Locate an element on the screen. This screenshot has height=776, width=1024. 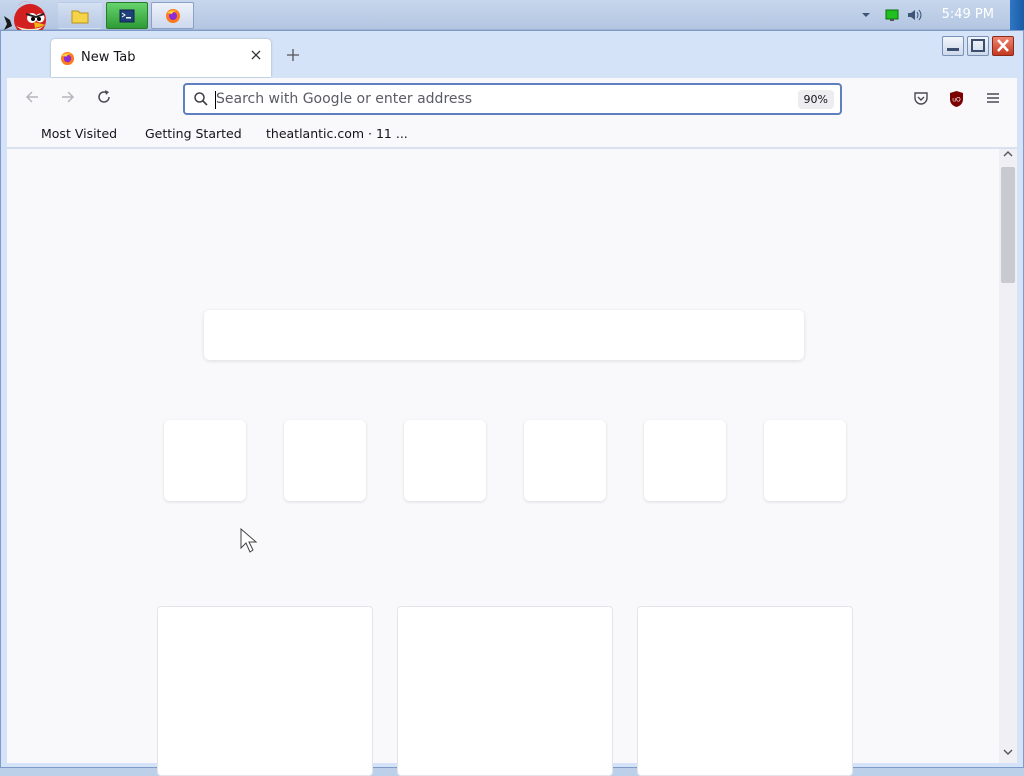
terminal-icon is located at coordinates (127, 15).